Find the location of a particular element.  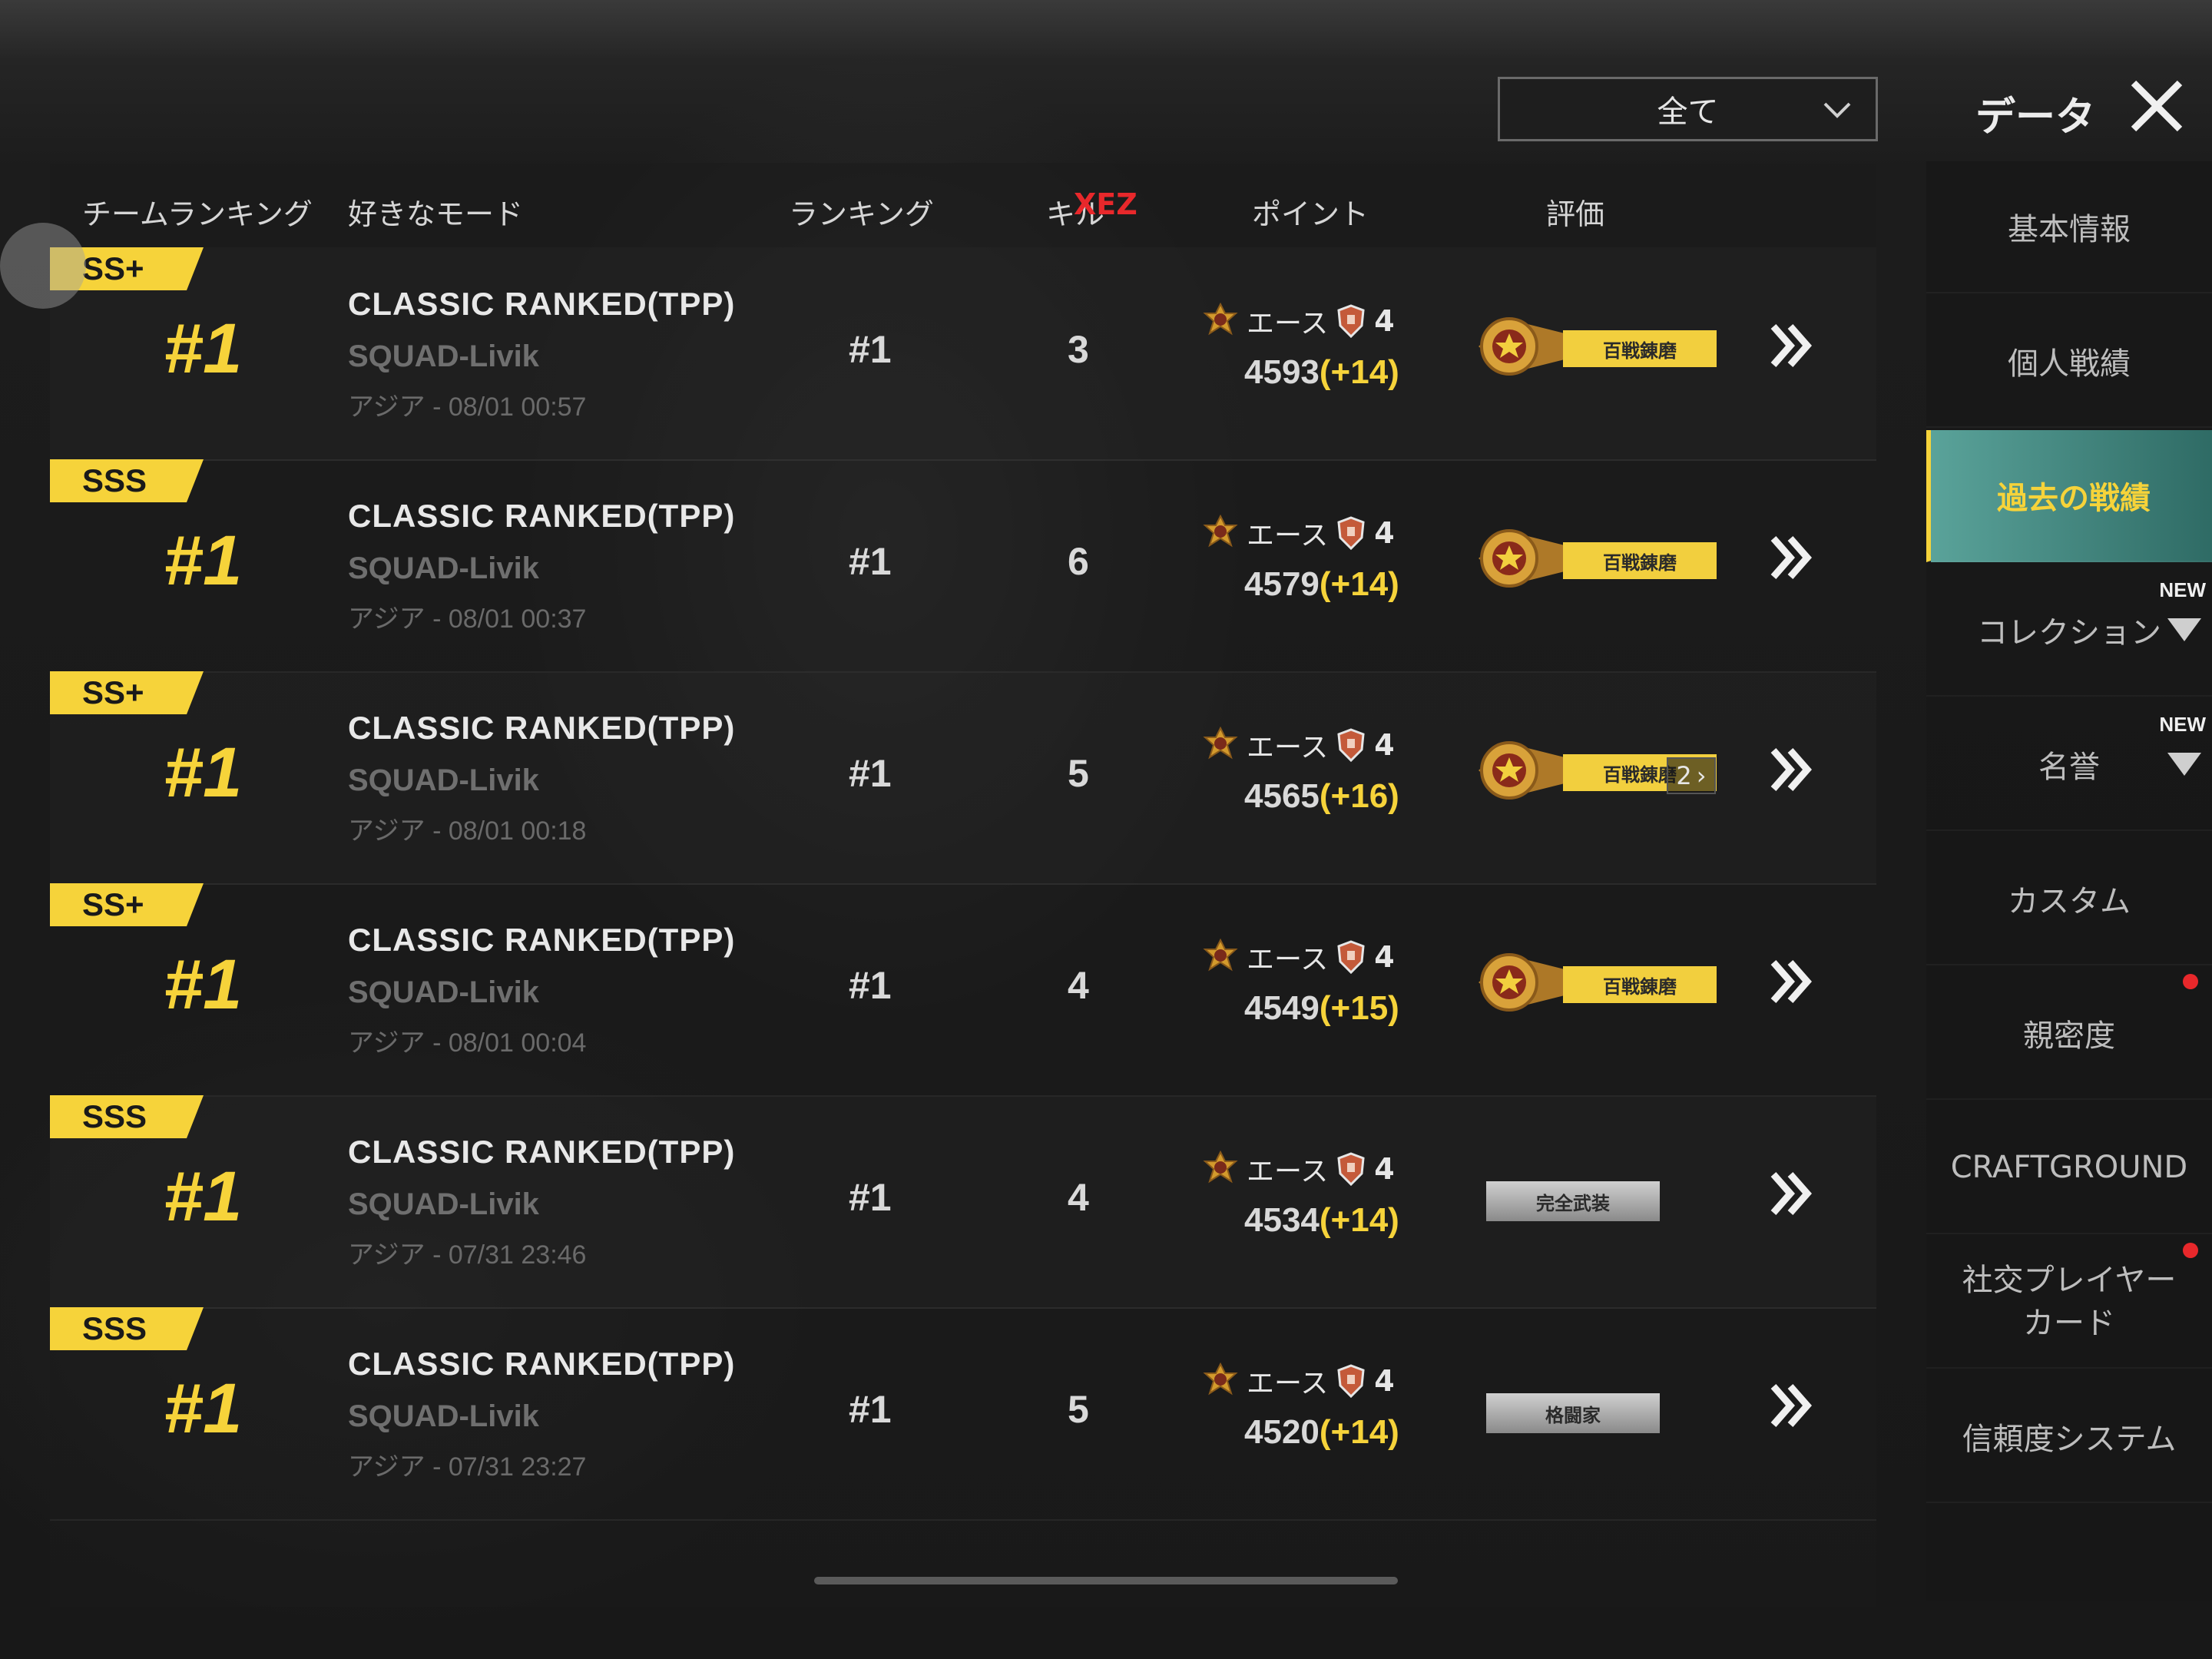

match-date: アジア - 08/01 00:18 is located at coordinates (468, 831).